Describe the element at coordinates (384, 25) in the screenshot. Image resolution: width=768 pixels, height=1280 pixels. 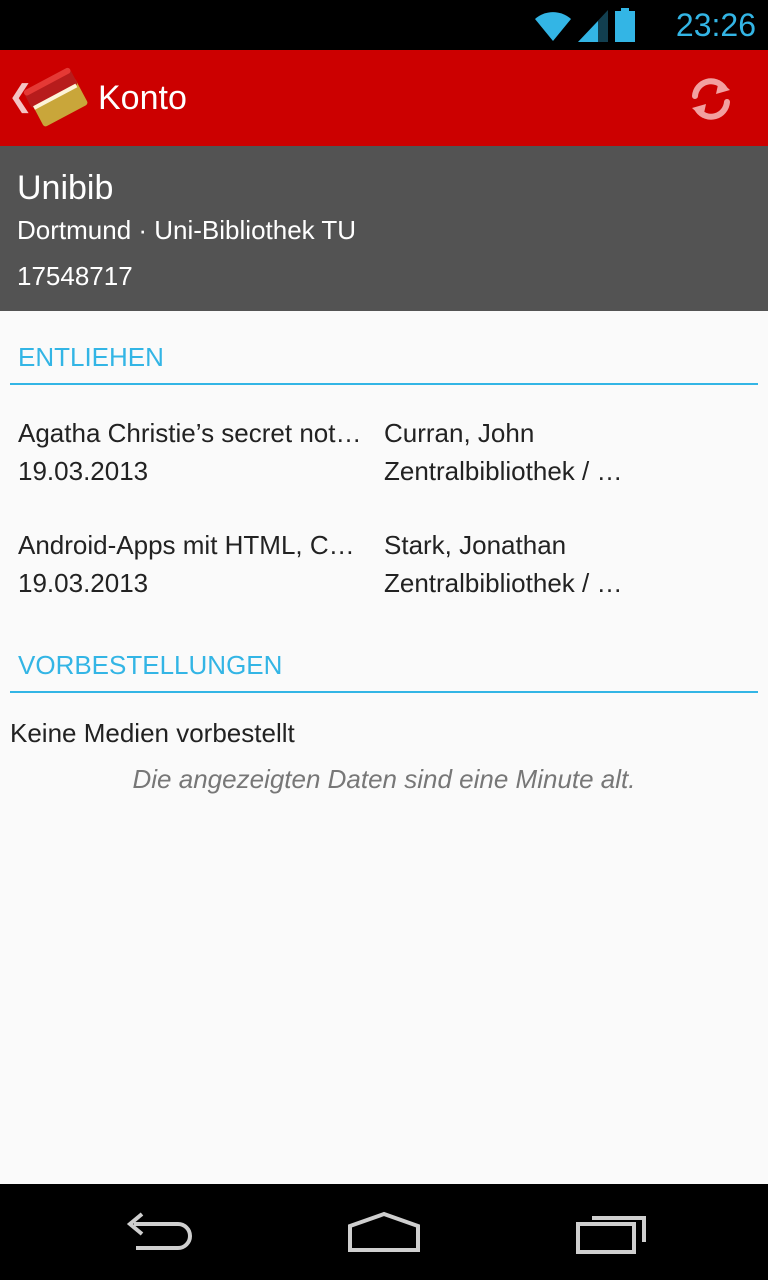
I see `status-bar: 23:26` at that location.